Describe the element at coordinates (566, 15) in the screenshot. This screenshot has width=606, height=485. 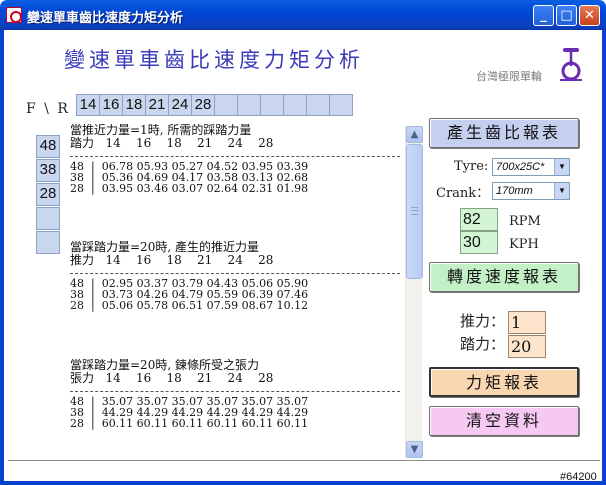
I see `maximize-button: □` at that location.